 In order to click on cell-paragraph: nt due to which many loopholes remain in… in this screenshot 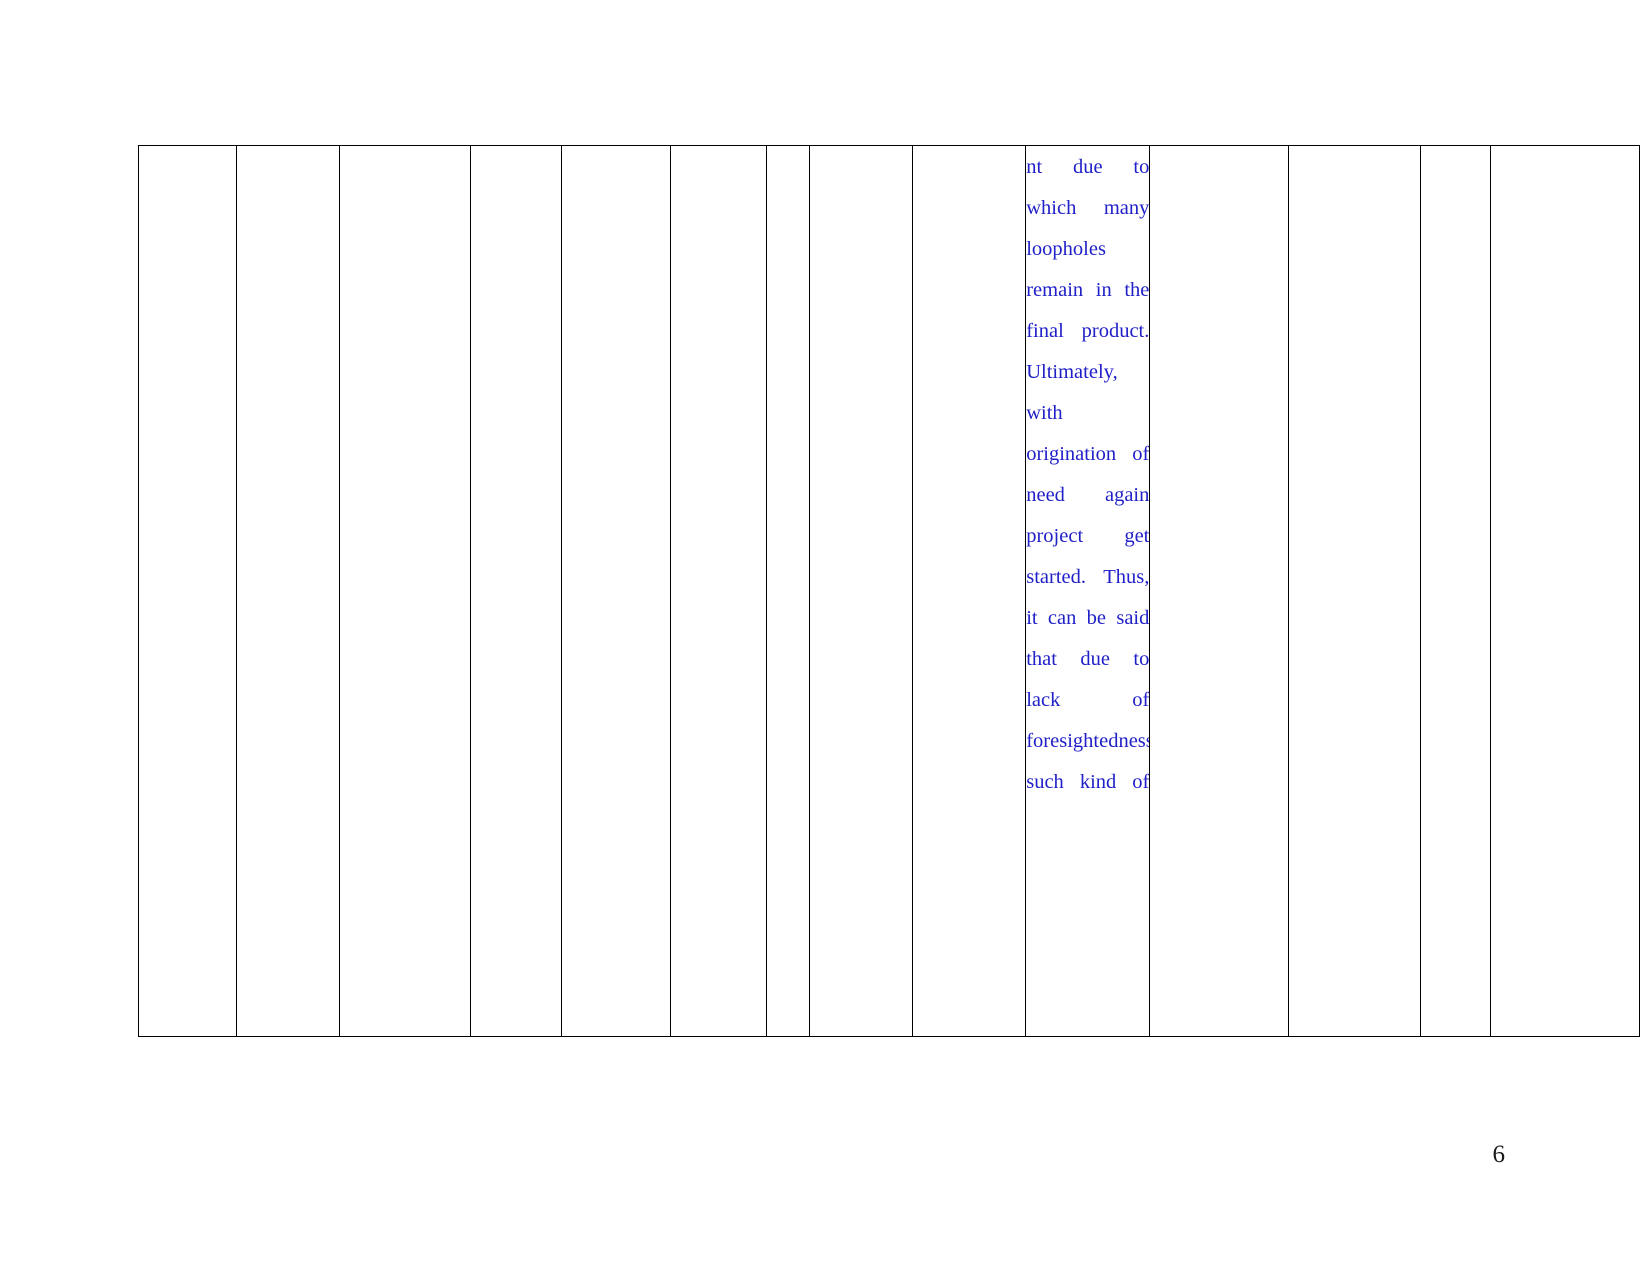, I will do `click(1088, 474)`.